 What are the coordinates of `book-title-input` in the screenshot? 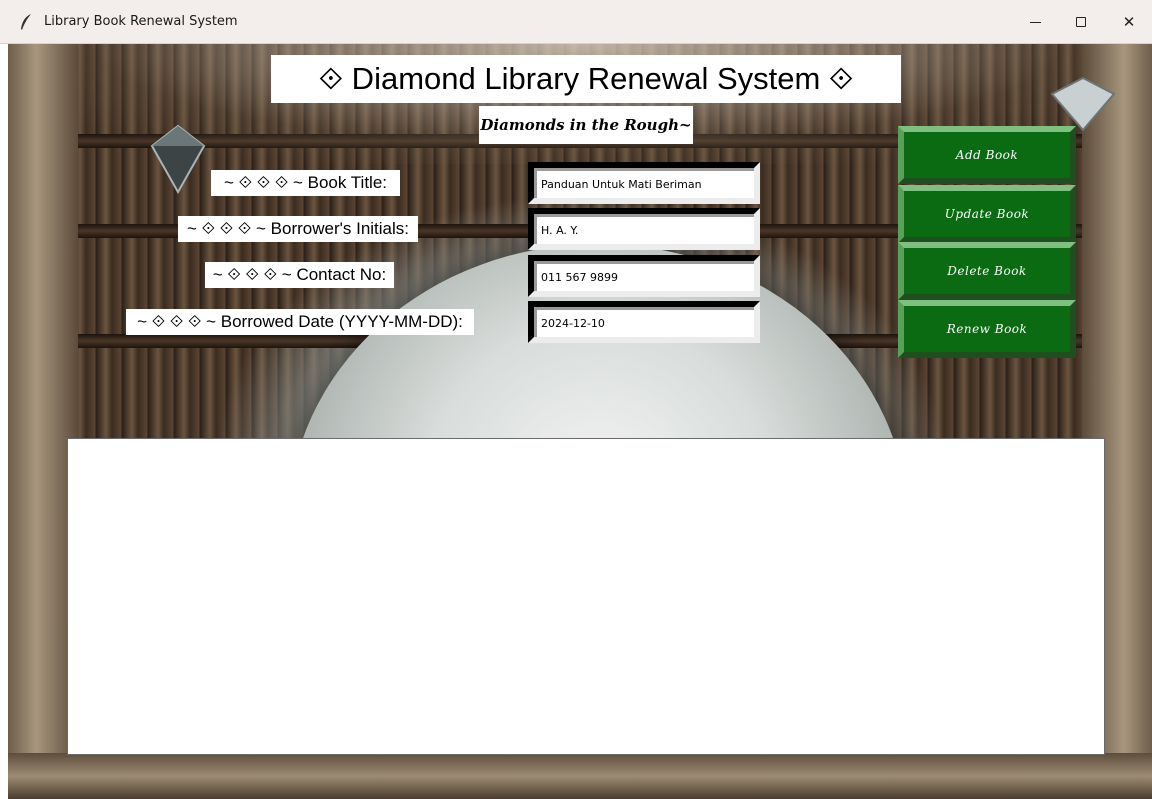 It's located at (644, 183).